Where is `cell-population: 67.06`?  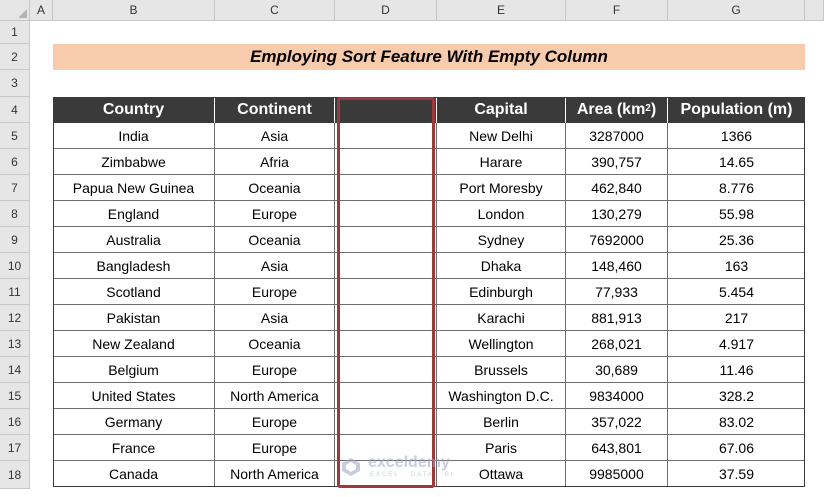 cell-population: 67.06 is located at coordinates (736, 448).